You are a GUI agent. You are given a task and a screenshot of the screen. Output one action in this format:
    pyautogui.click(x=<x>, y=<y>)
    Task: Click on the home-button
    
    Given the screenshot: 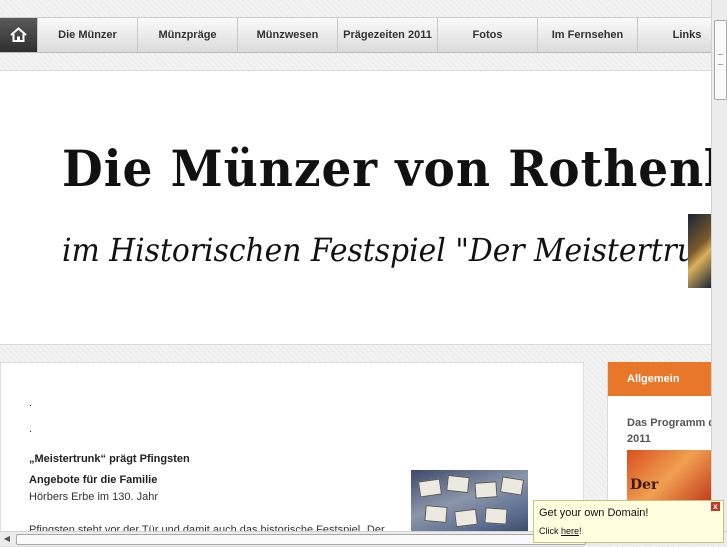 What is the action you would take?
    pyautogui.click(x=18, y=35)
    